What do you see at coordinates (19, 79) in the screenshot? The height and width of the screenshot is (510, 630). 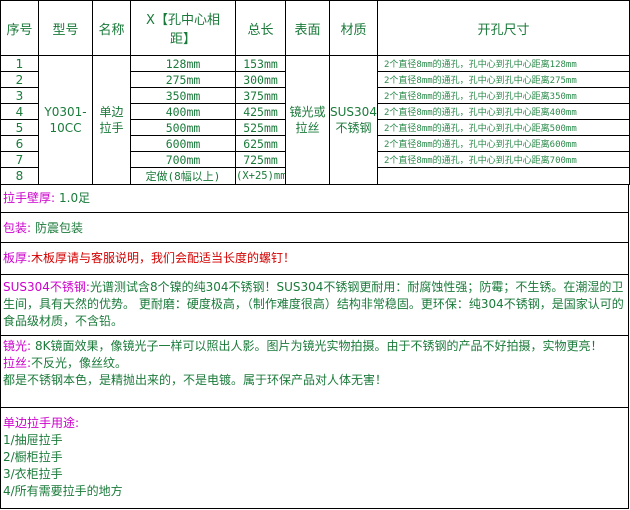 I see `row-index: 2` at bounding box center [19, 79].